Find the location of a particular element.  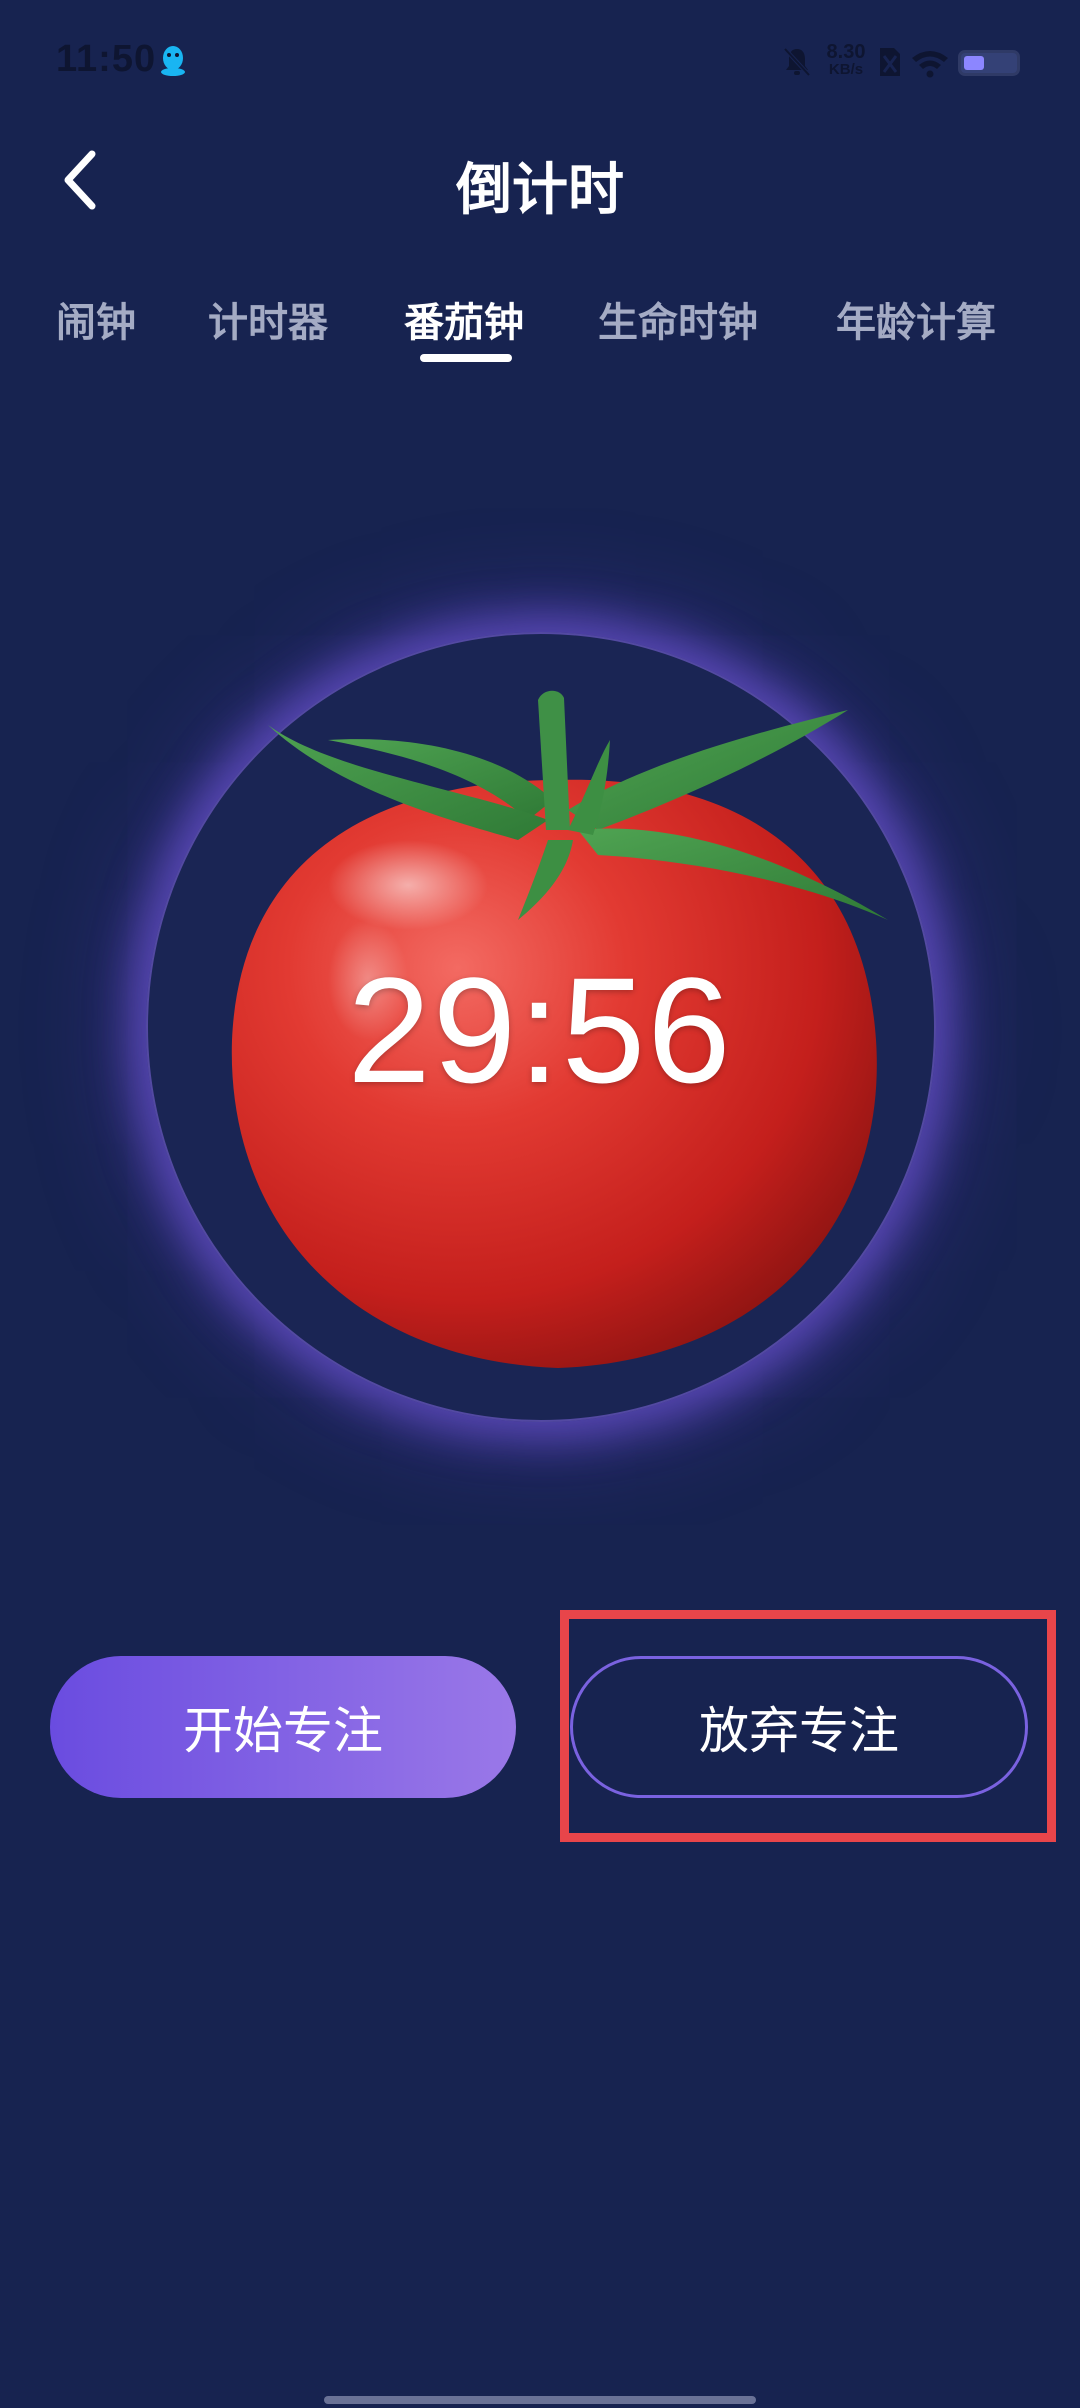

sim-icon is located at coordinates (890, 62).